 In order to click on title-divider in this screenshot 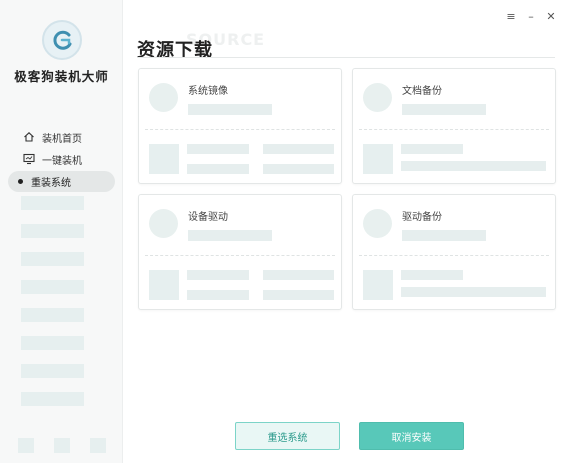, I will do `click(346, 57)`.